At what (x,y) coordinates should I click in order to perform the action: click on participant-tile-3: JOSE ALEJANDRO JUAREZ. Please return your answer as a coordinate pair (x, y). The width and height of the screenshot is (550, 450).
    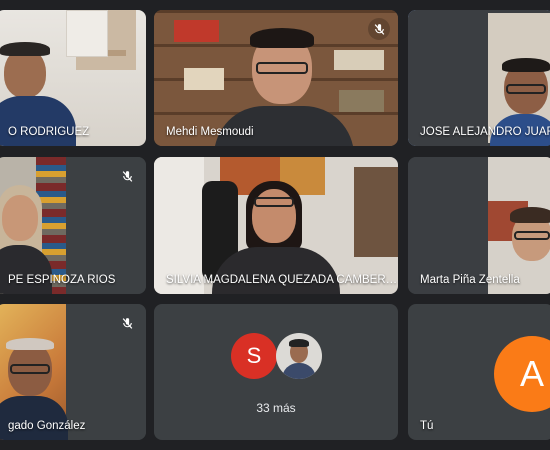
    Looking at the image, I should click on (479, 78).